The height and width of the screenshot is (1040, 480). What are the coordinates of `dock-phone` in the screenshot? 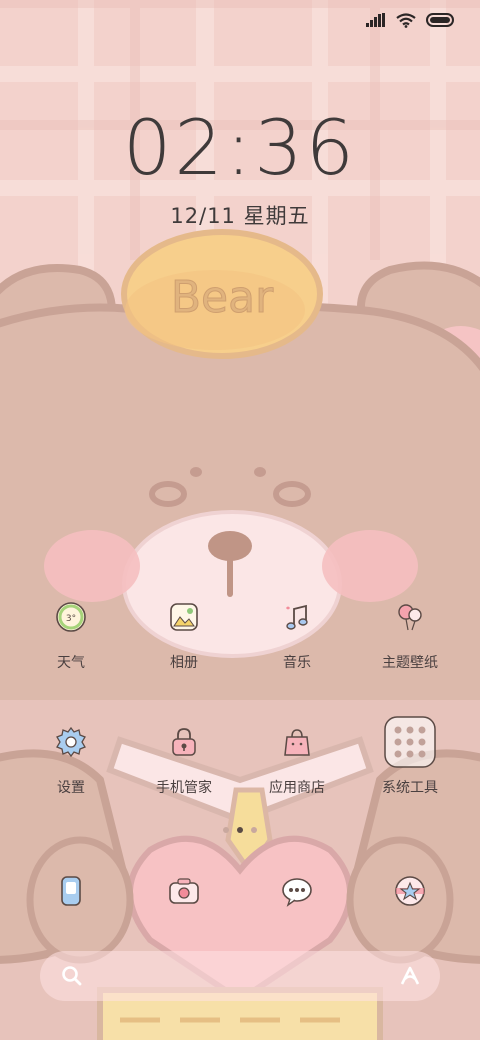 It's located at (71, 891).